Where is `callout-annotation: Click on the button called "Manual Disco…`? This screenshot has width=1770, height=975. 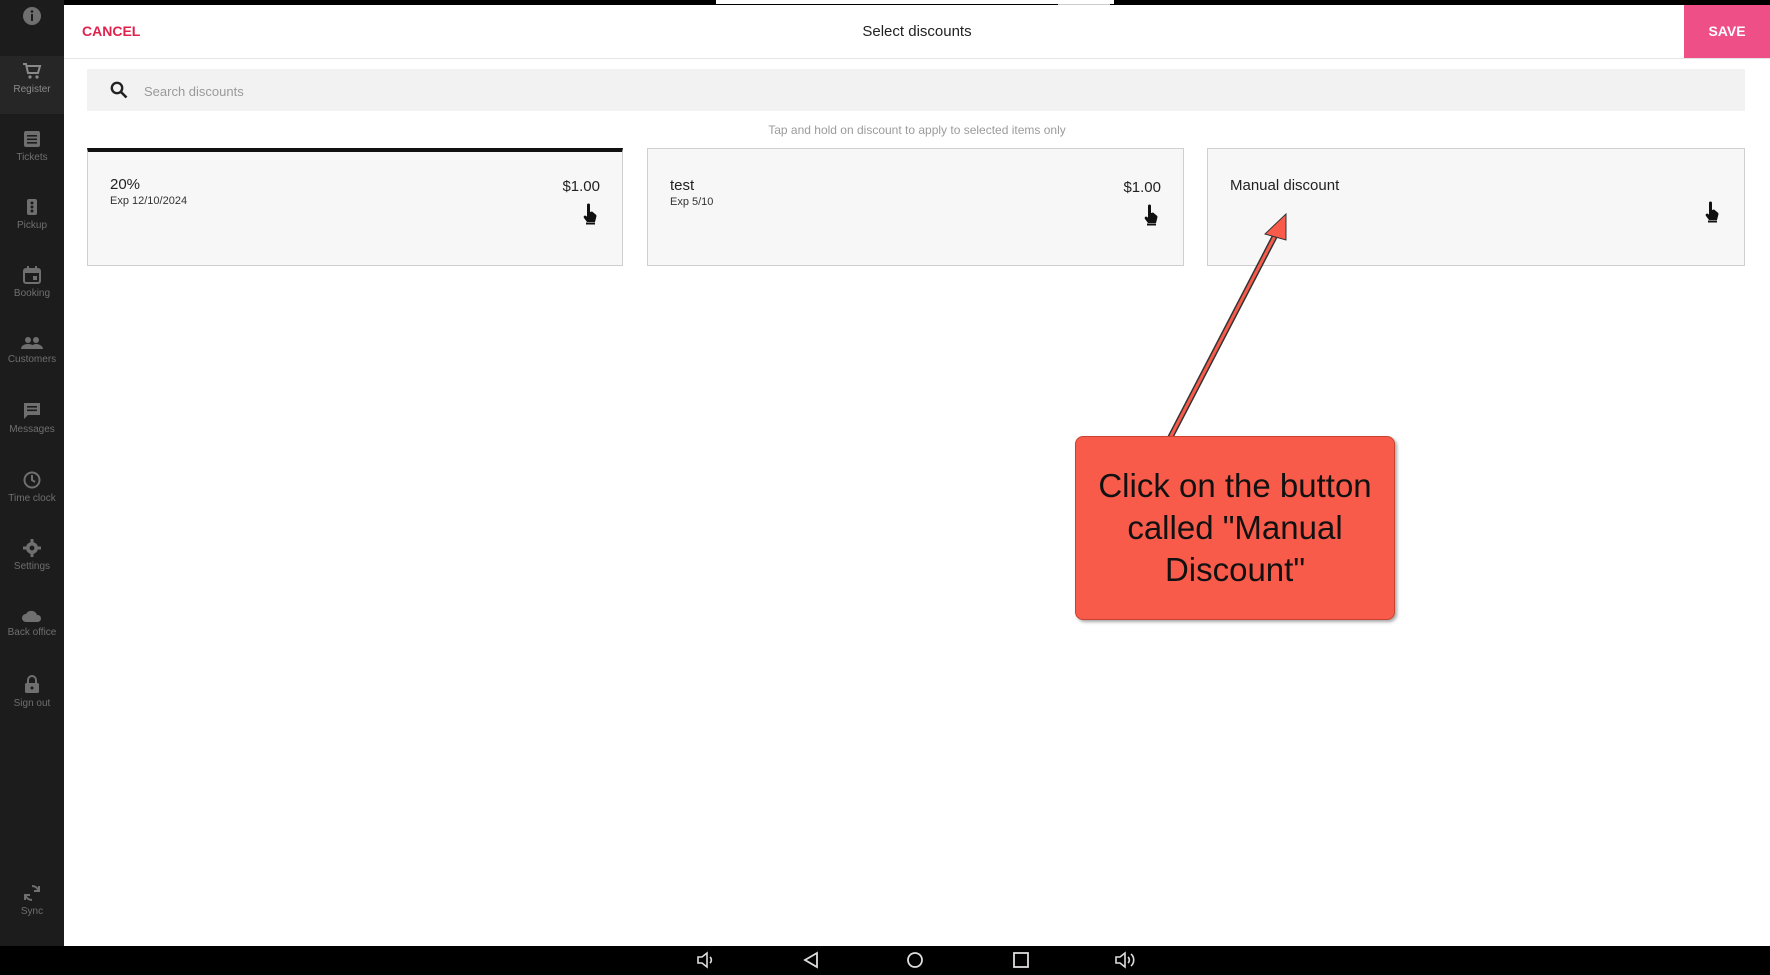
callout-annotation: Click on the button called "Manual Disco… is located at coordinates (1235, 528).